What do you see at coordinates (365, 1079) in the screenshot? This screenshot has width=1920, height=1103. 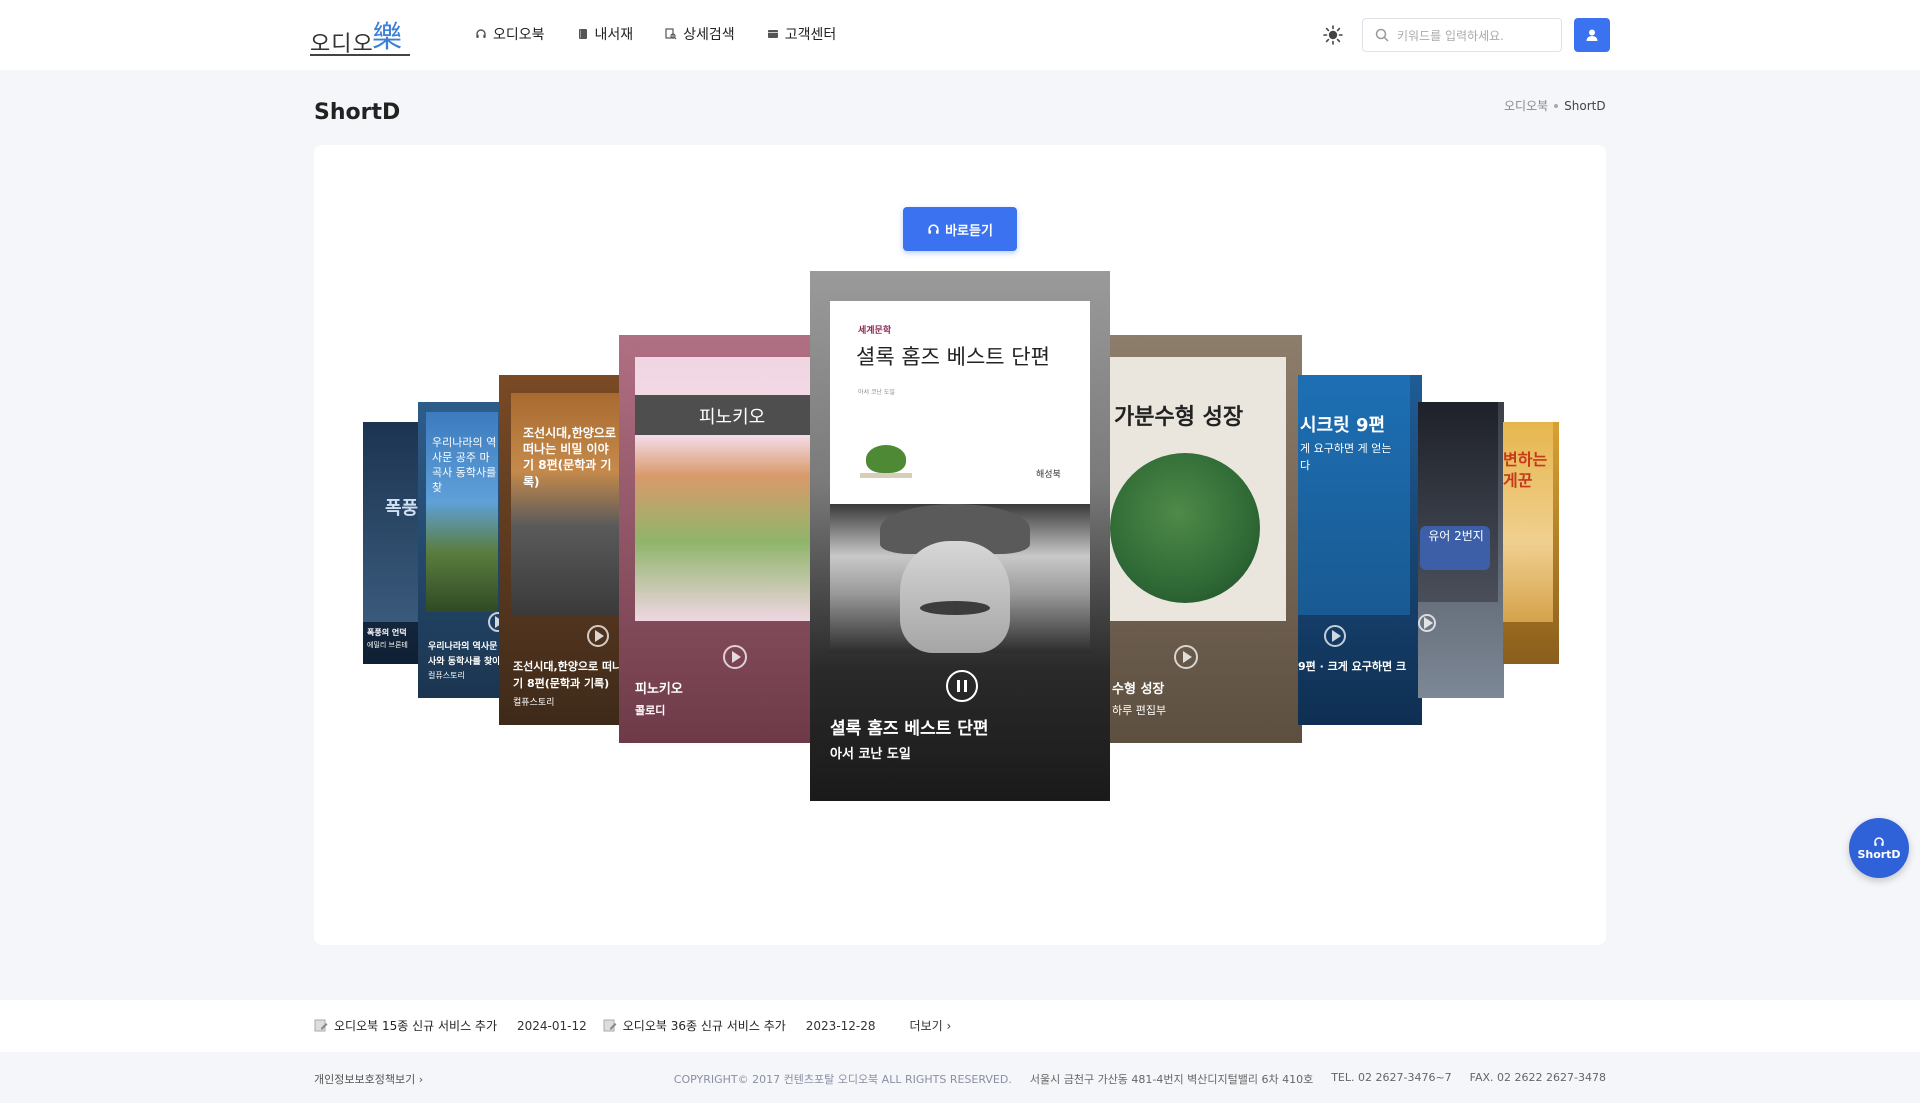 I see `privacy-label: 개인정보보호정책보기` at bounding box center [365, 1079].